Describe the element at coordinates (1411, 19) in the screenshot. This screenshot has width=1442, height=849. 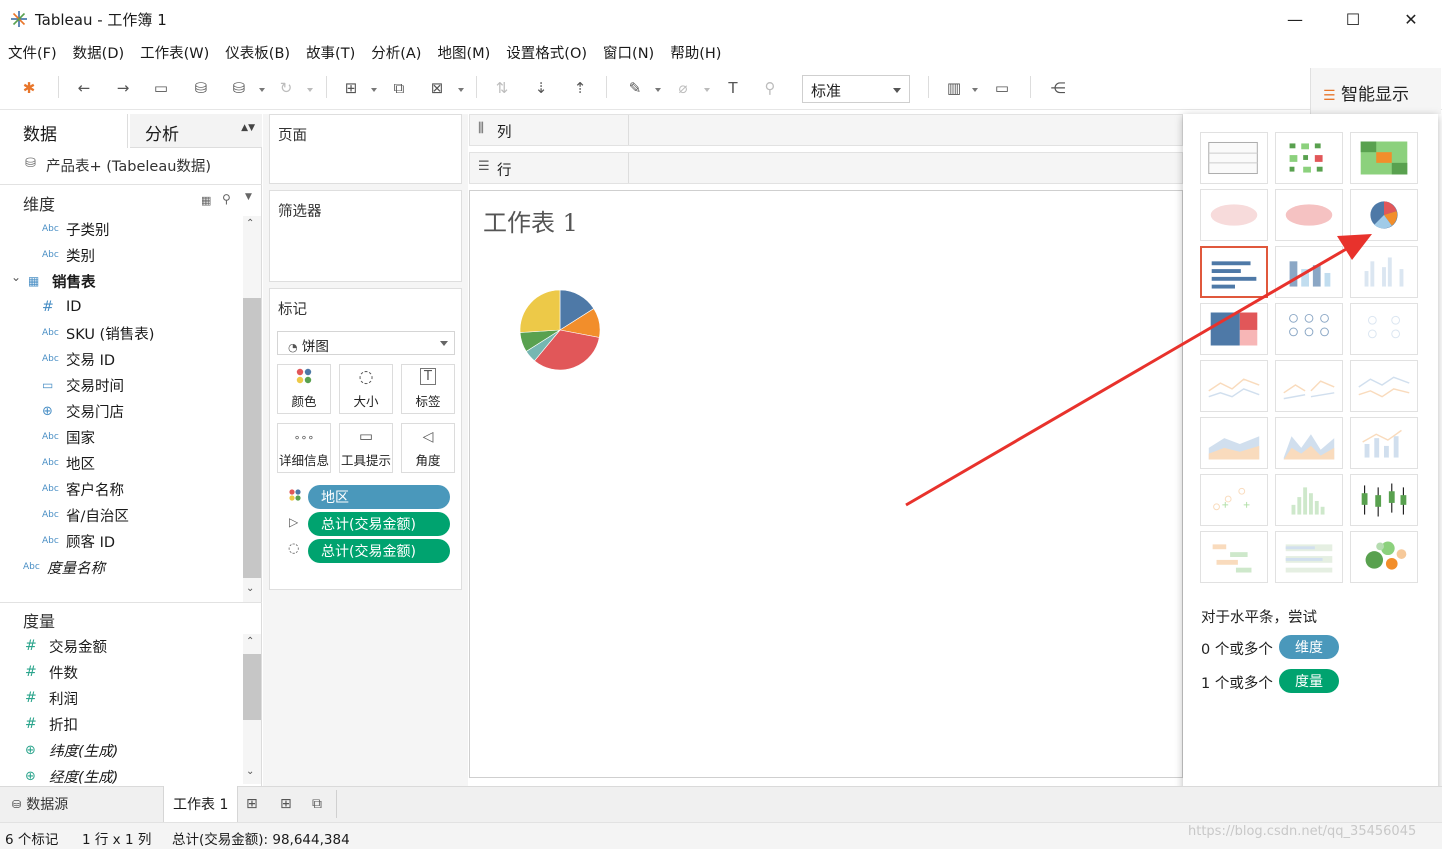
I see `close-button: ✕` at that location.